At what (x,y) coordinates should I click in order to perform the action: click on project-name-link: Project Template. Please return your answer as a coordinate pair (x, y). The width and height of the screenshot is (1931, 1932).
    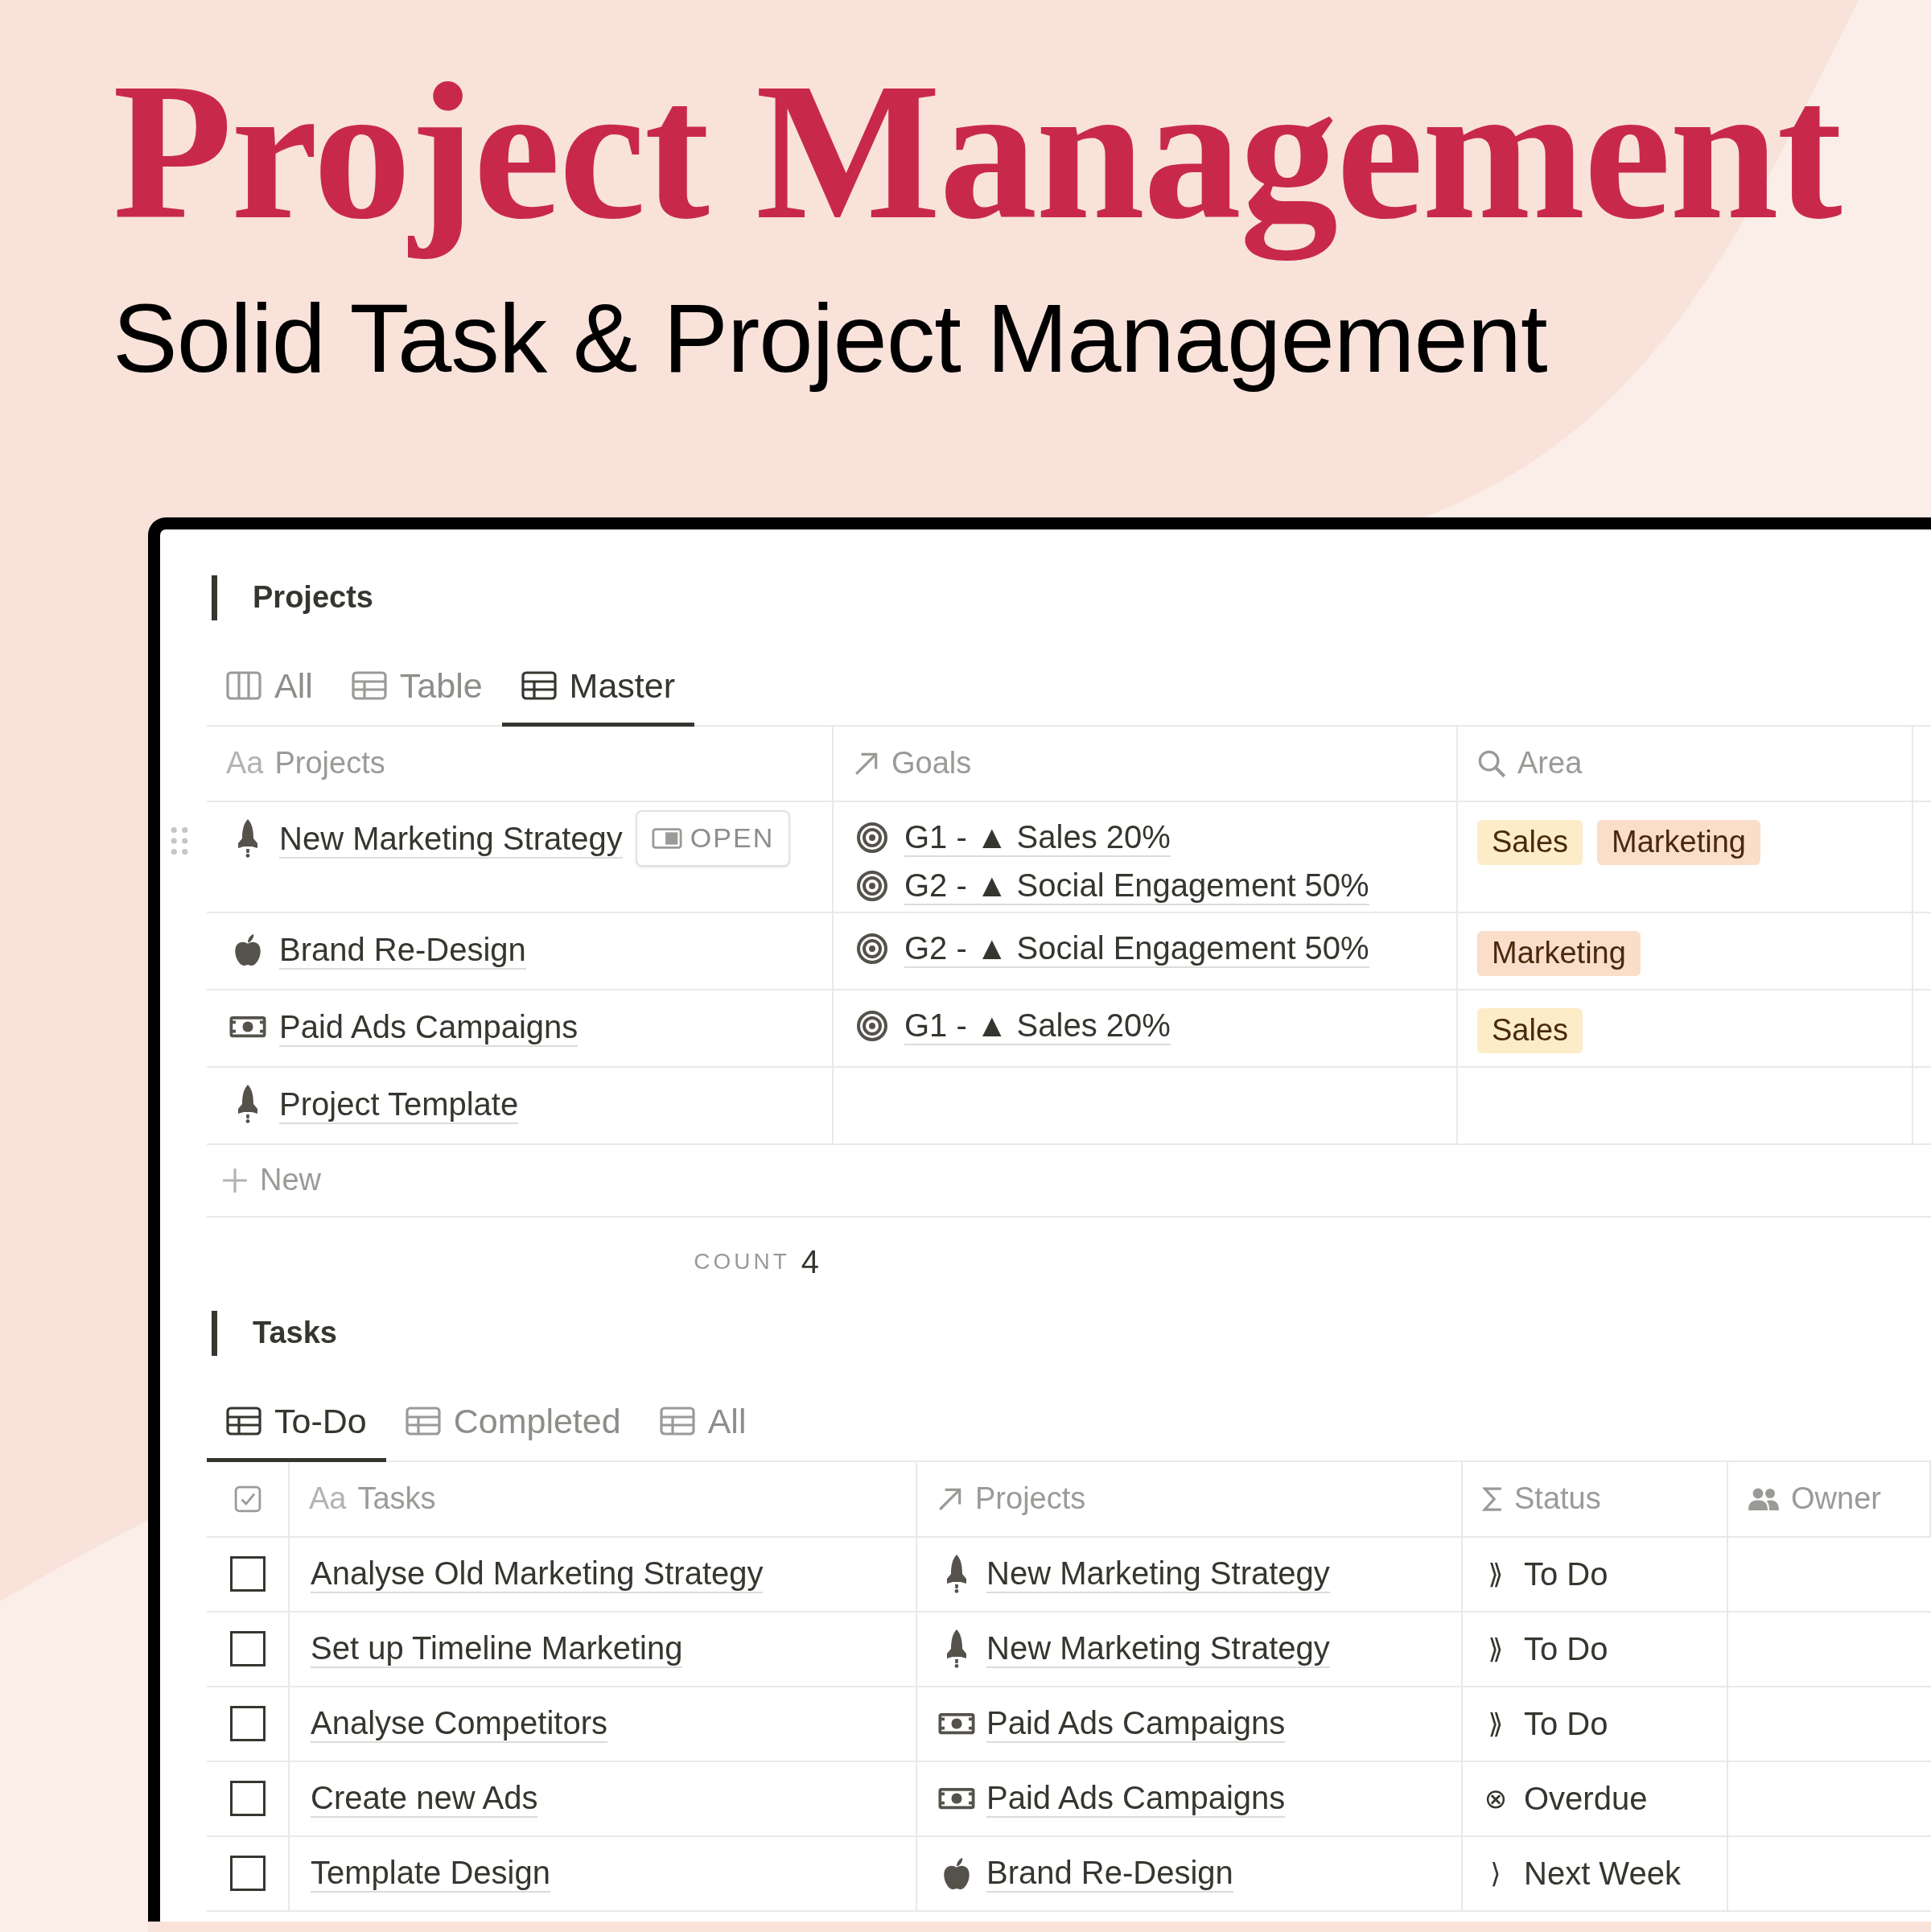
    Looking at the image, I should click on (399, 1104).